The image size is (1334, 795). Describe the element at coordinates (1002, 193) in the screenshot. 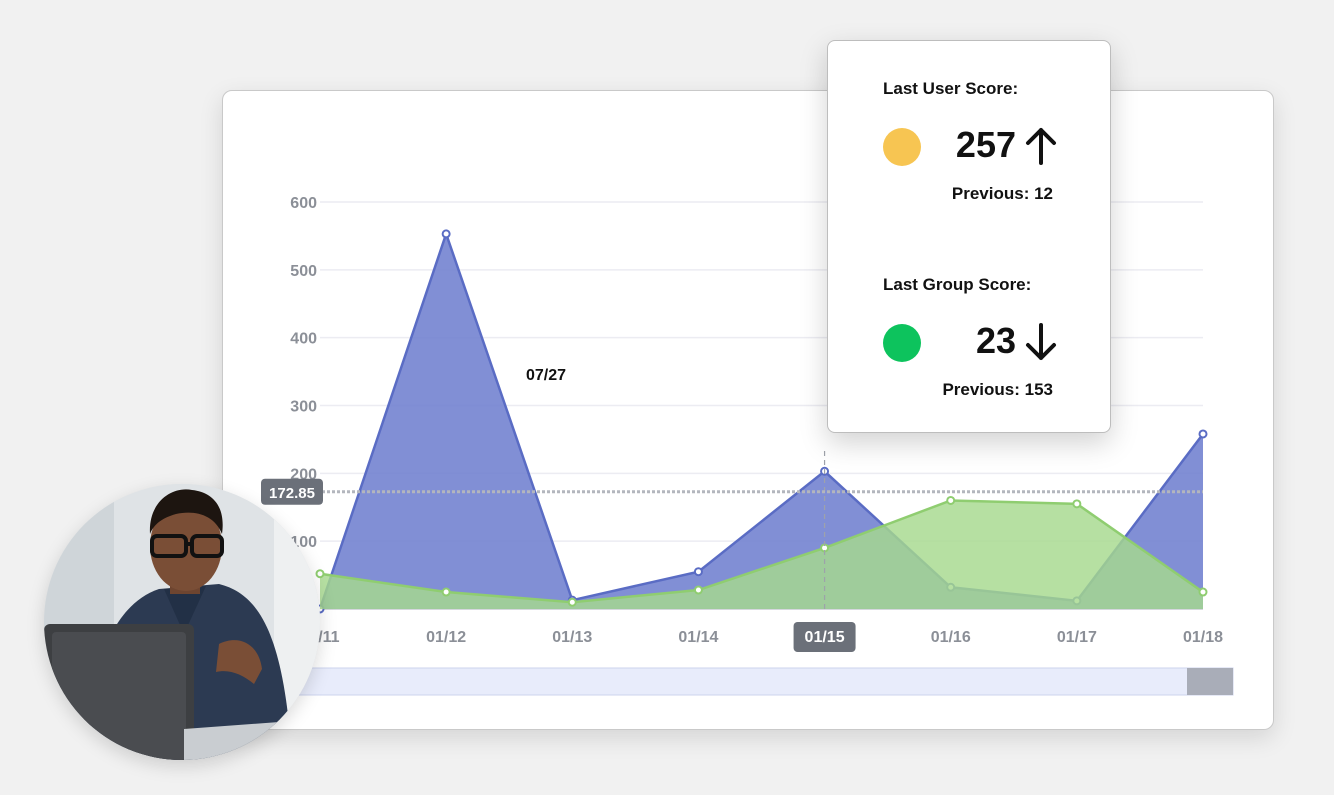

I see `user-previous-score: Previous: 12` at that location.